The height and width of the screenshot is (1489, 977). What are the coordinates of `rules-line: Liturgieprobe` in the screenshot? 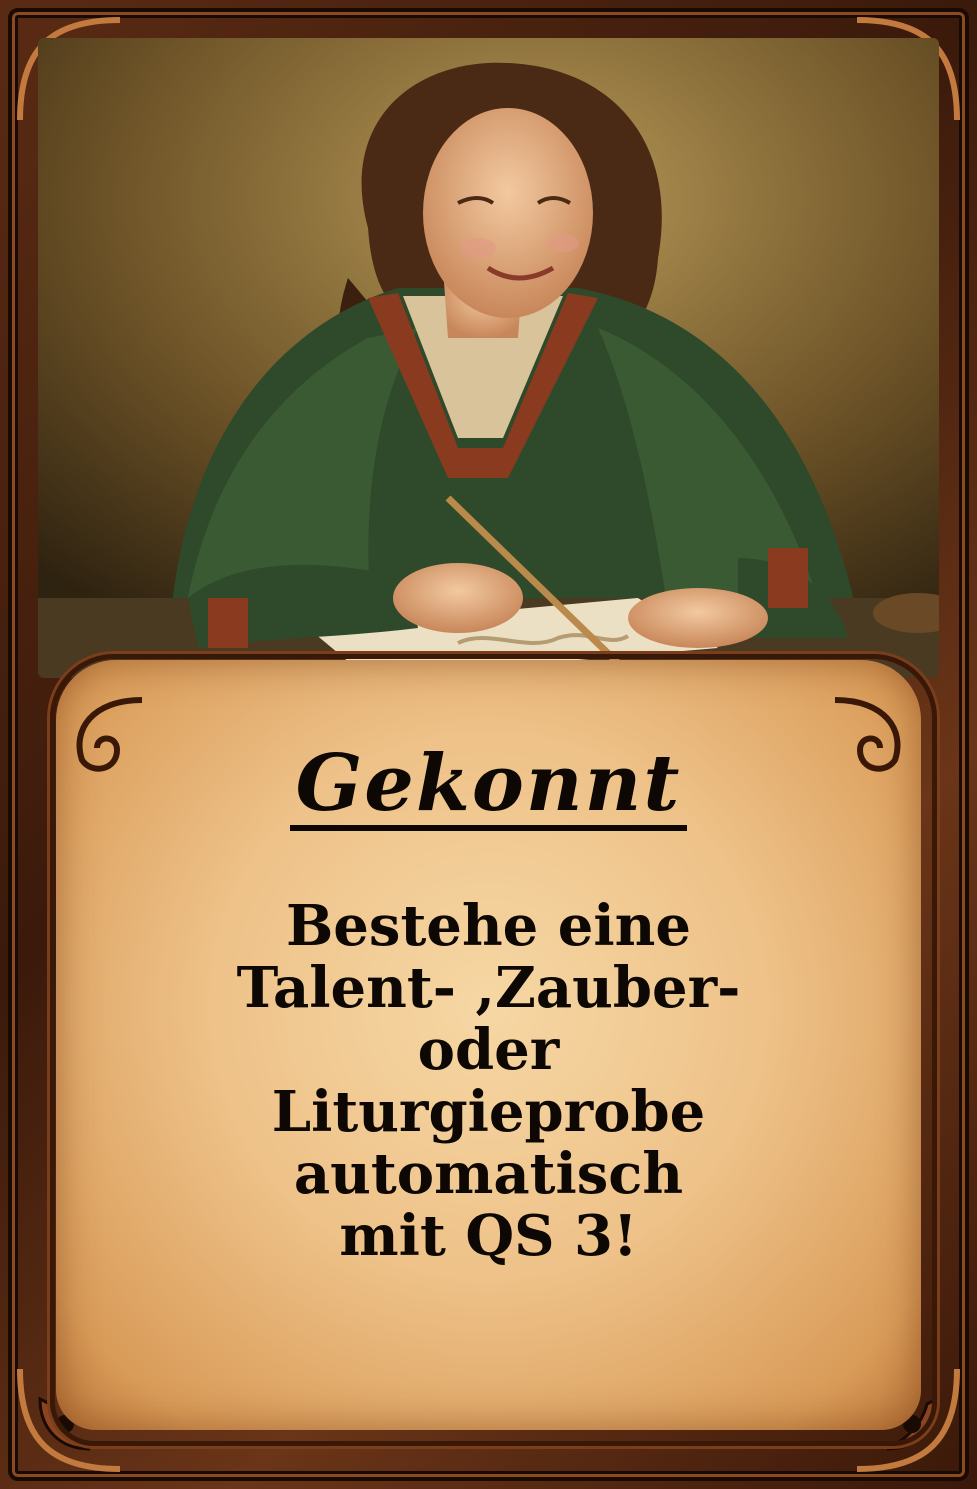 It's located at (488, 1112).